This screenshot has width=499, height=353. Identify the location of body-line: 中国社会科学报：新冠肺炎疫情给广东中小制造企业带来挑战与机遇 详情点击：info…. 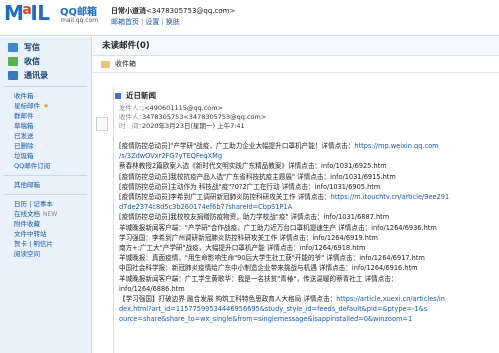
(307, 268).